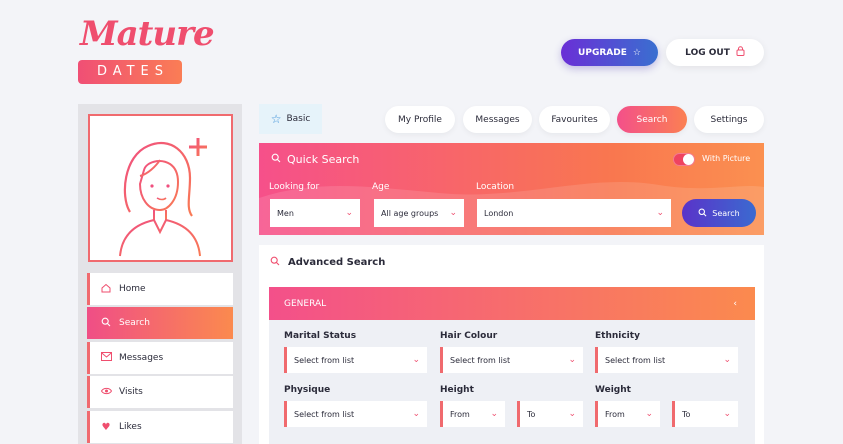 The height and width of the screenshot is (444, 843). What do you see at coordinates (480, 360) in the screenshot?
I see `hair-colour-value: Select from list` at bounding box center [480, 360].